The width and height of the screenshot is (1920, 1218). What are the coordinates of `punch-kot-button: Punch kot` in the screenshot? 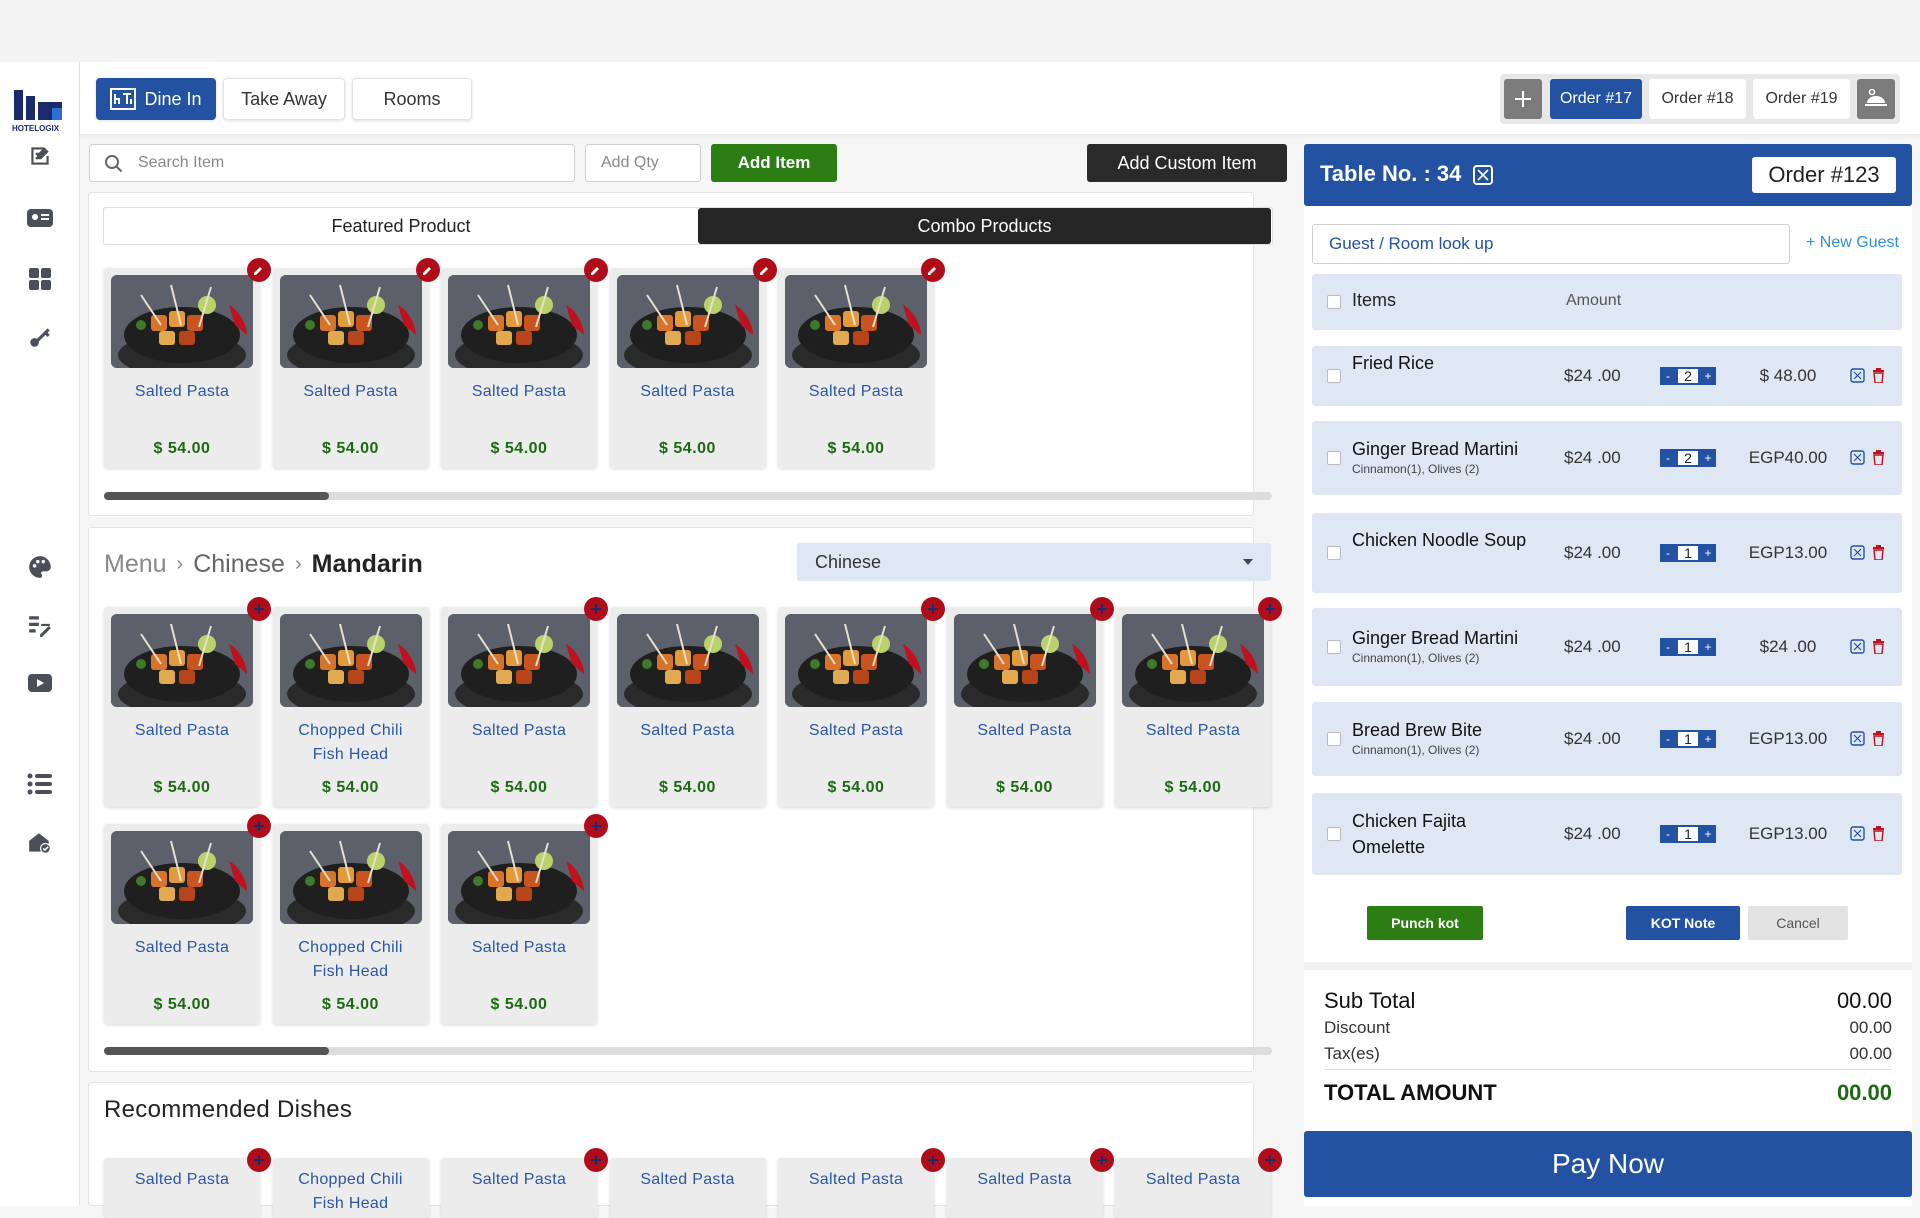 It's located at (1425, 923).